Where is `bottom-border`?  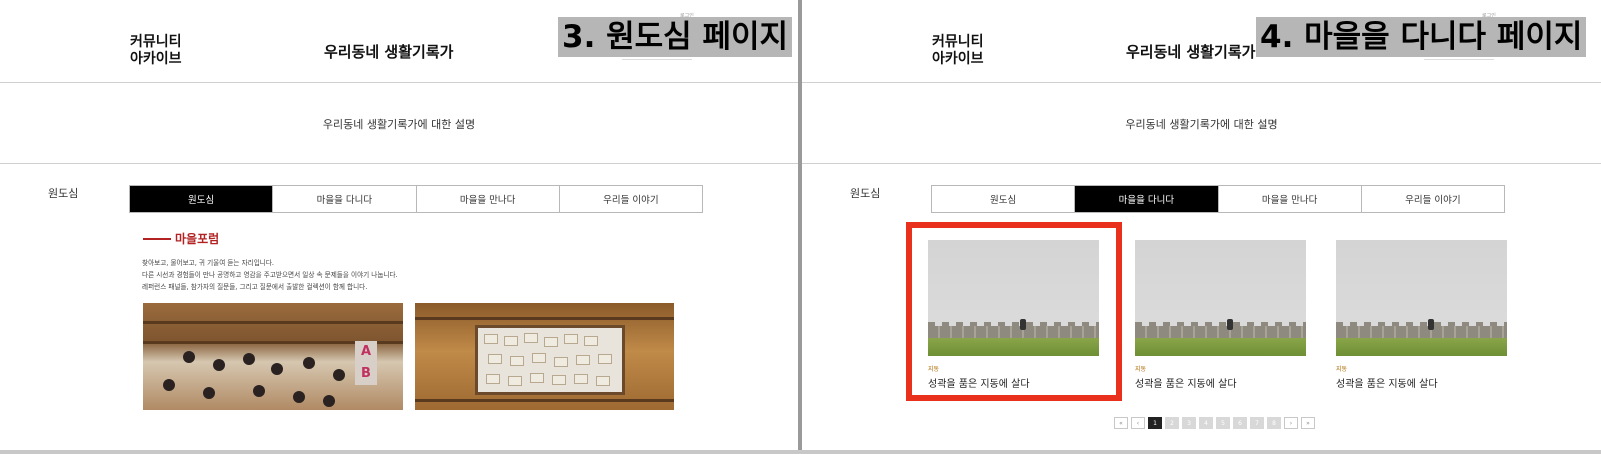
bottom-border is located at coordinates (800, 452).